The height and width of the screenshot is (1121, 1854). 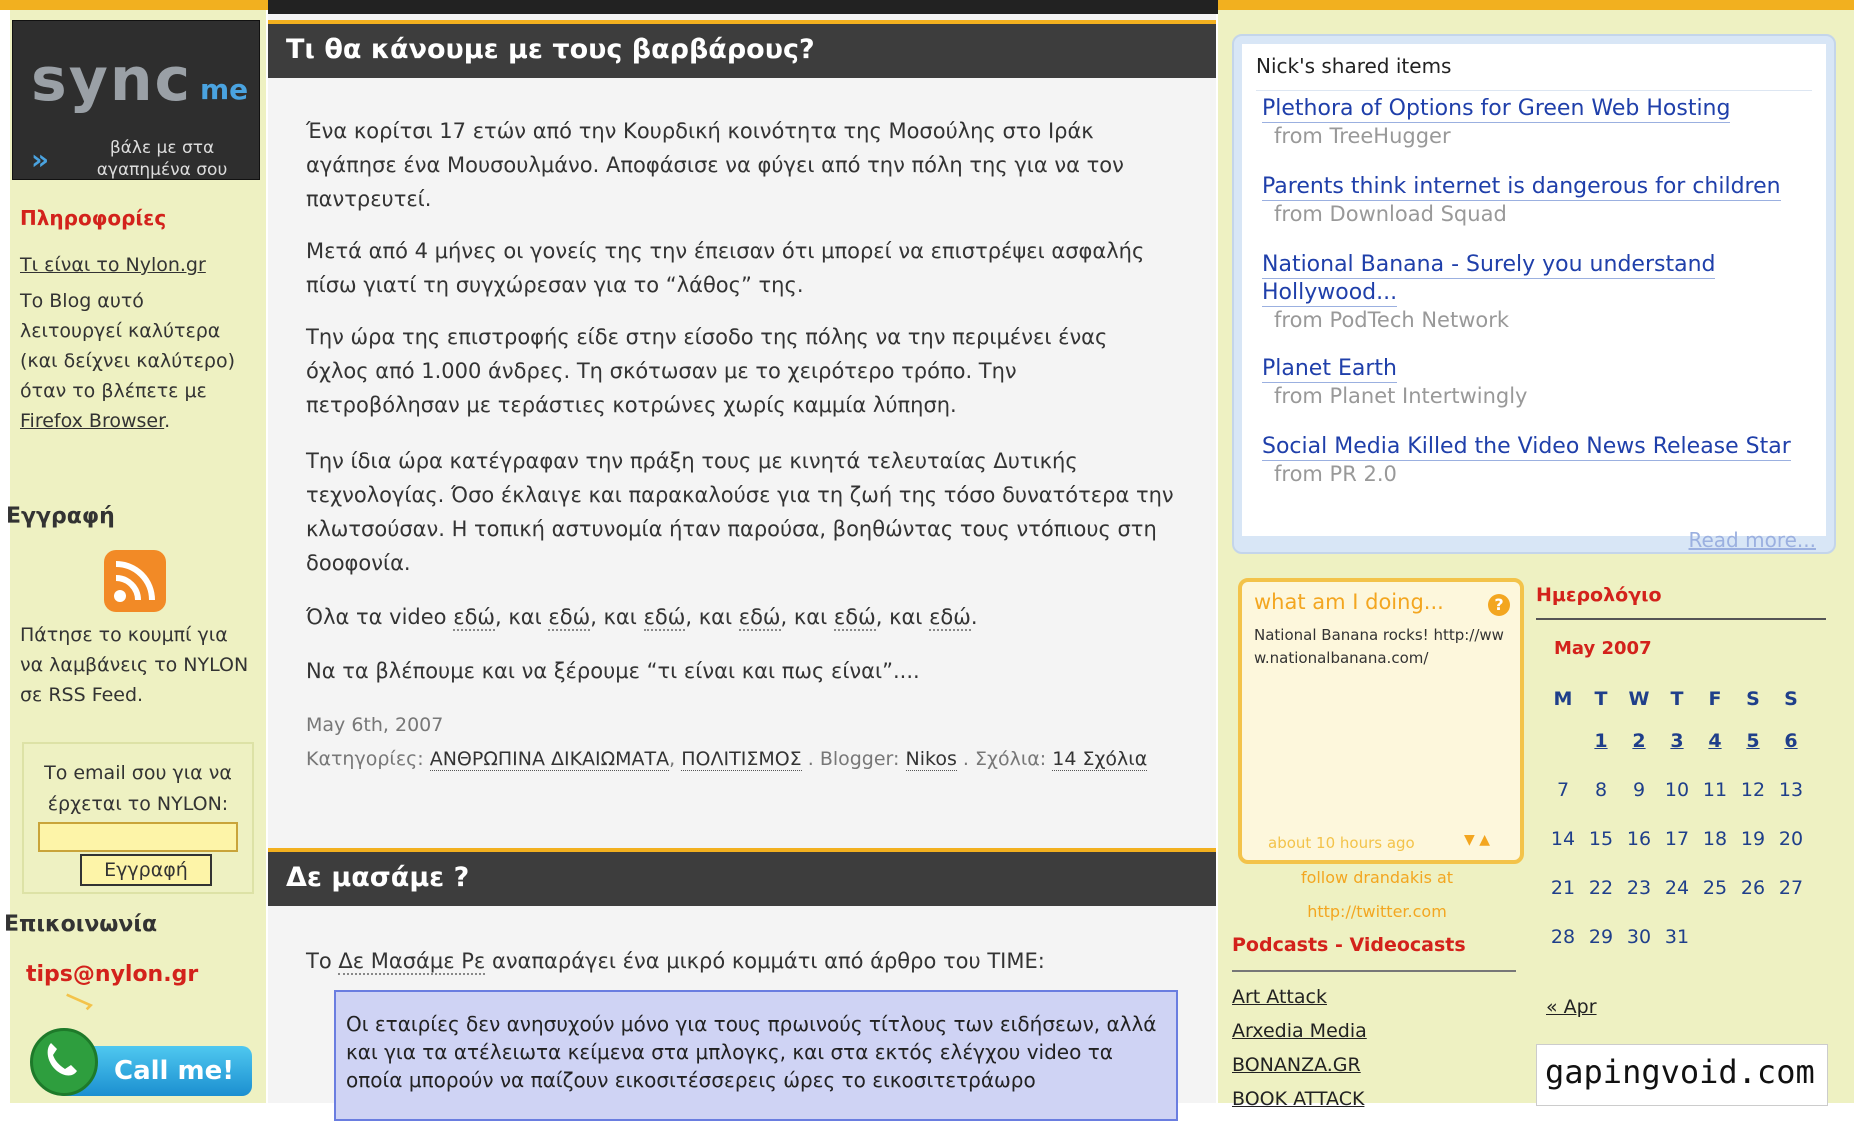 I want to click on calendar-day-link: 1, so click(x=1601, y=740).